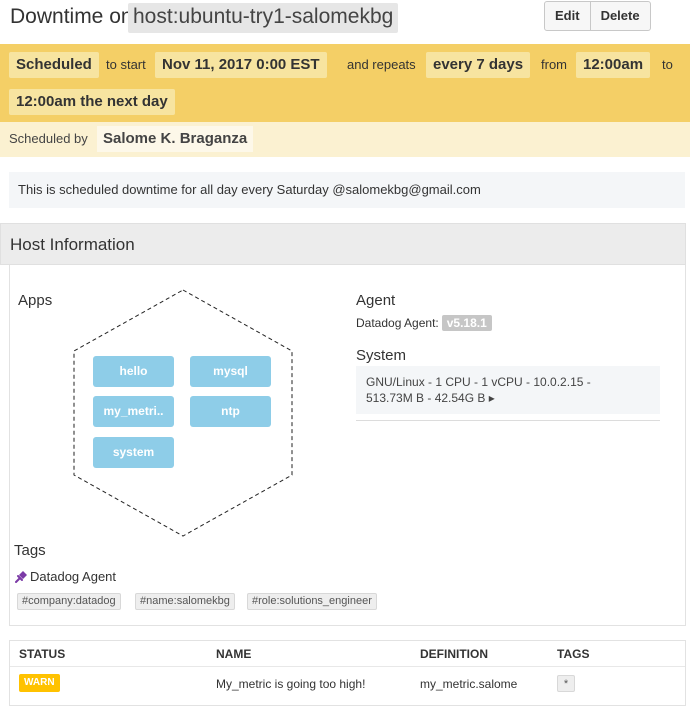 The width and height of the screenshot is (690, 712). What do you see at coordinates (185, 601) in the screenshot?
I see `tag-chip: #name:salomekbg` at bounding box center [185, 601].